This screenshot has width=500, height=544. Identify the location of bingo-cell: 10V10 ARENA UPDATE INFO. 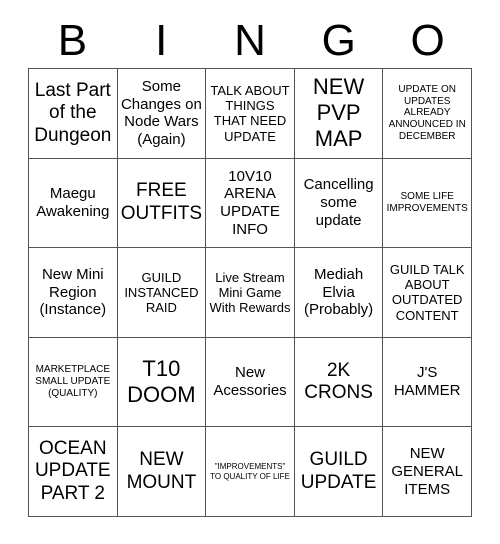
(250, 203).